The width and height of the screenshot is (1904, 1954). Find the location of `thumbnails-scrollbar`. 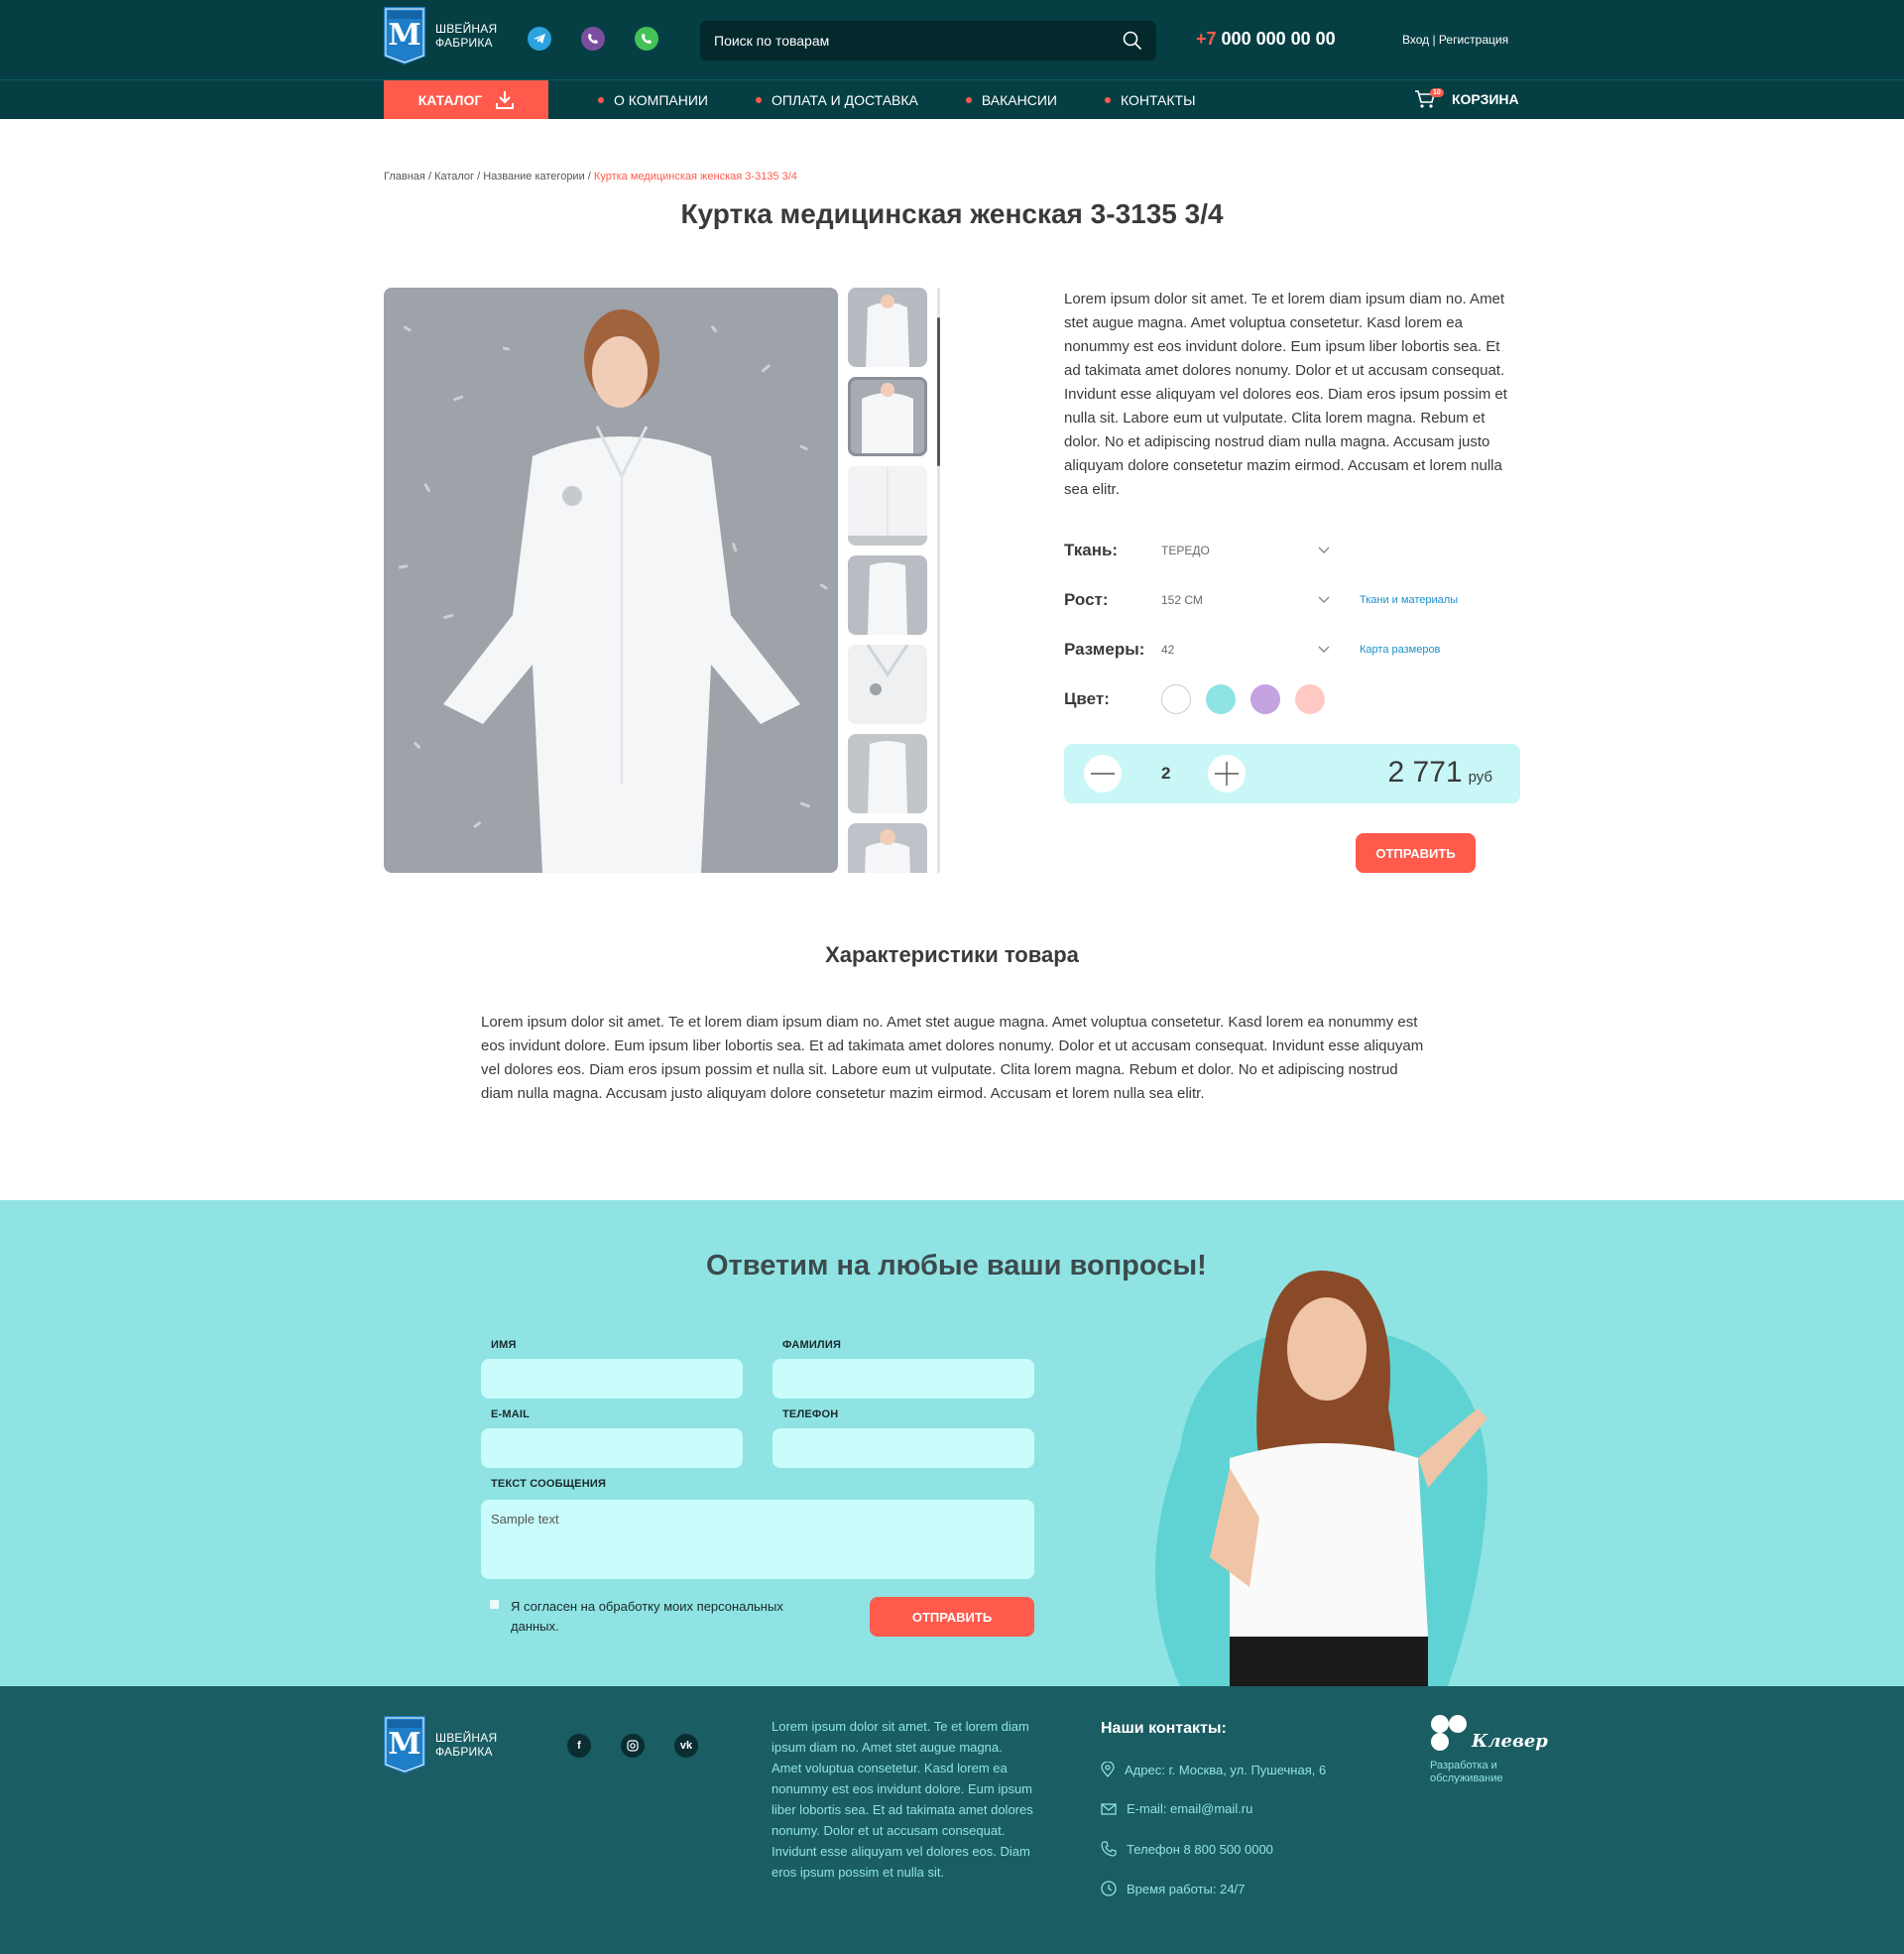

thumbnails-scrollbar is located at coordinates (938, 581).